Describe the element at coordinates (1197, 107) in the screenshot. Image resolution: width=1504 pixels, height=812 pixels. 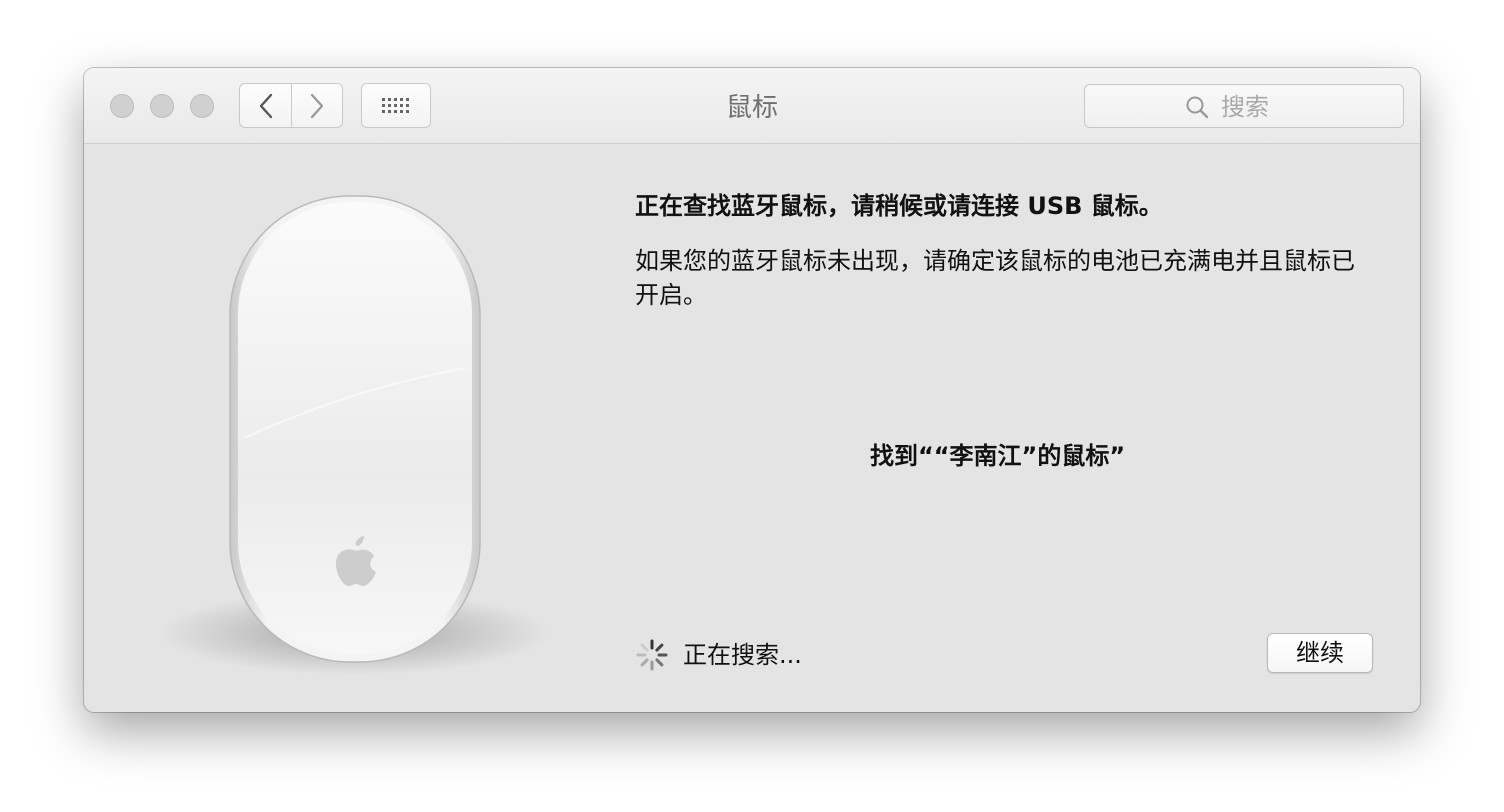
I see `search-icon` at that location.